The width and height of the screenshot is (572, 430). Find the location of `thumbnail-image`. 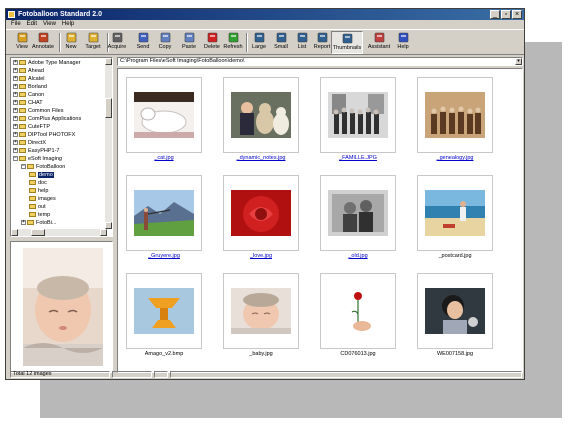

thumbnail-image is located at coordinates (358, 311).